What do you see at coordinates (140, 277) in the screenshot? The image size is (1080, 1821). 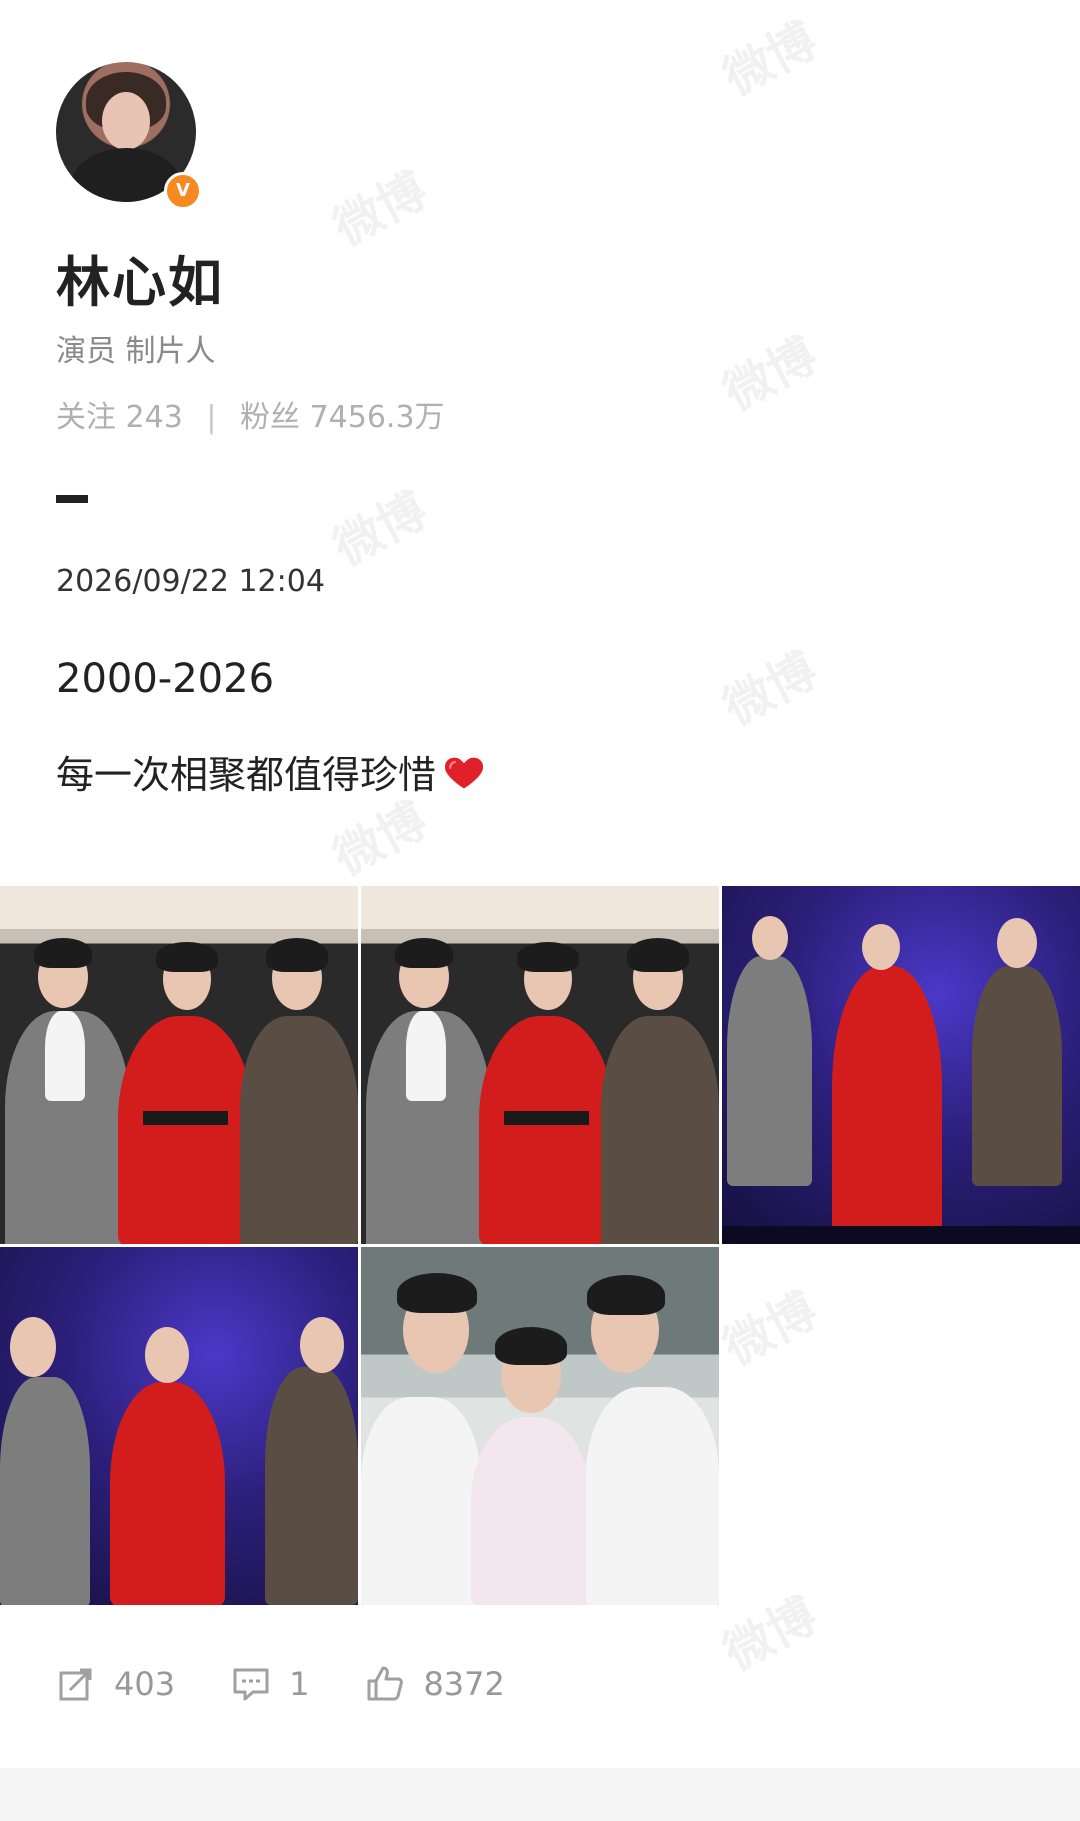 I see `profile-name: 林心如` at bounding box center [140, 277].